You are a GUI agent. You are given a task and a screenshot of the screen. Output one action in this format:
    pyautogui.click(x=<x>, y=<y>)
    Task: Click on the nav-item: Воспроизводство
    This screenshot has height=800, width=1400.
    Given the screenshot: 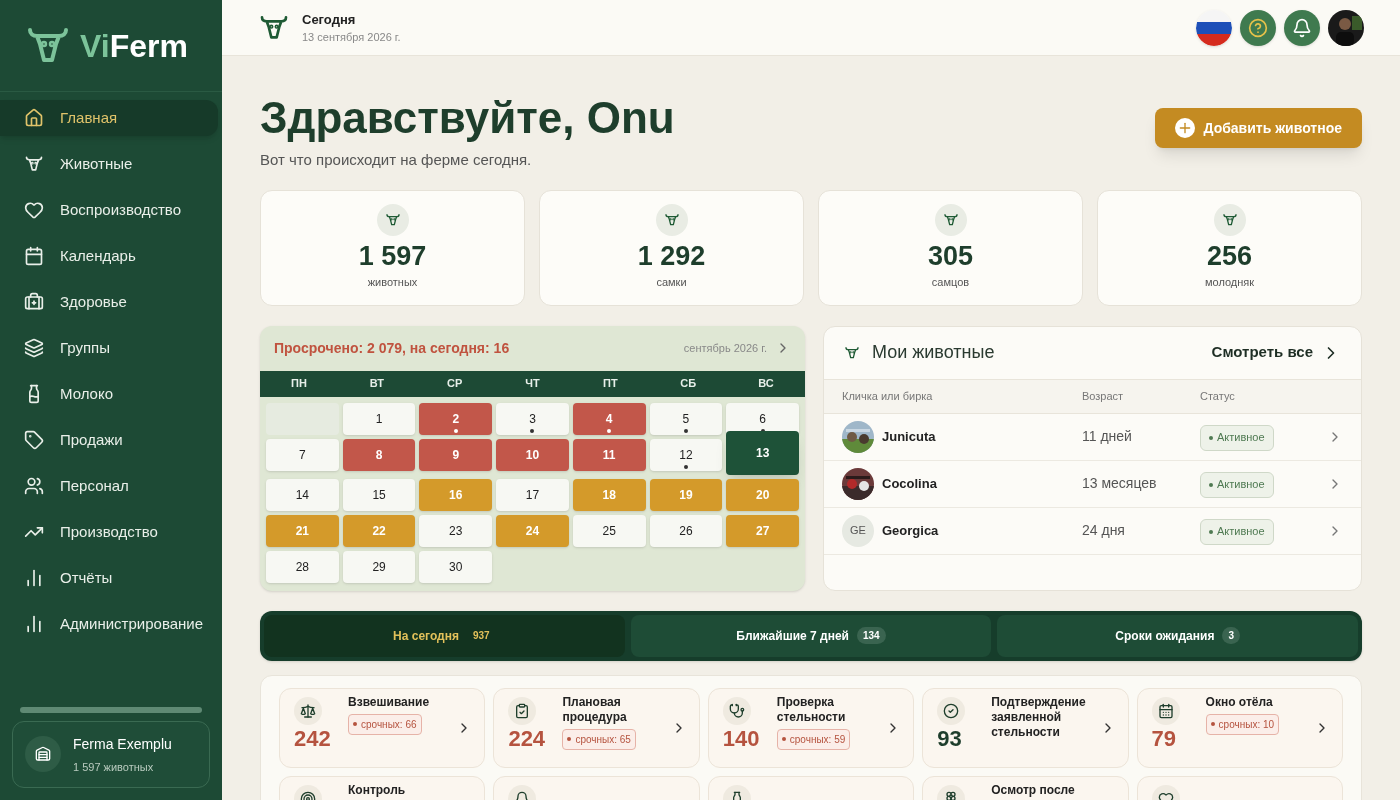 What is the action you would take?
    pyautogui.click(x=109, y=210)
    